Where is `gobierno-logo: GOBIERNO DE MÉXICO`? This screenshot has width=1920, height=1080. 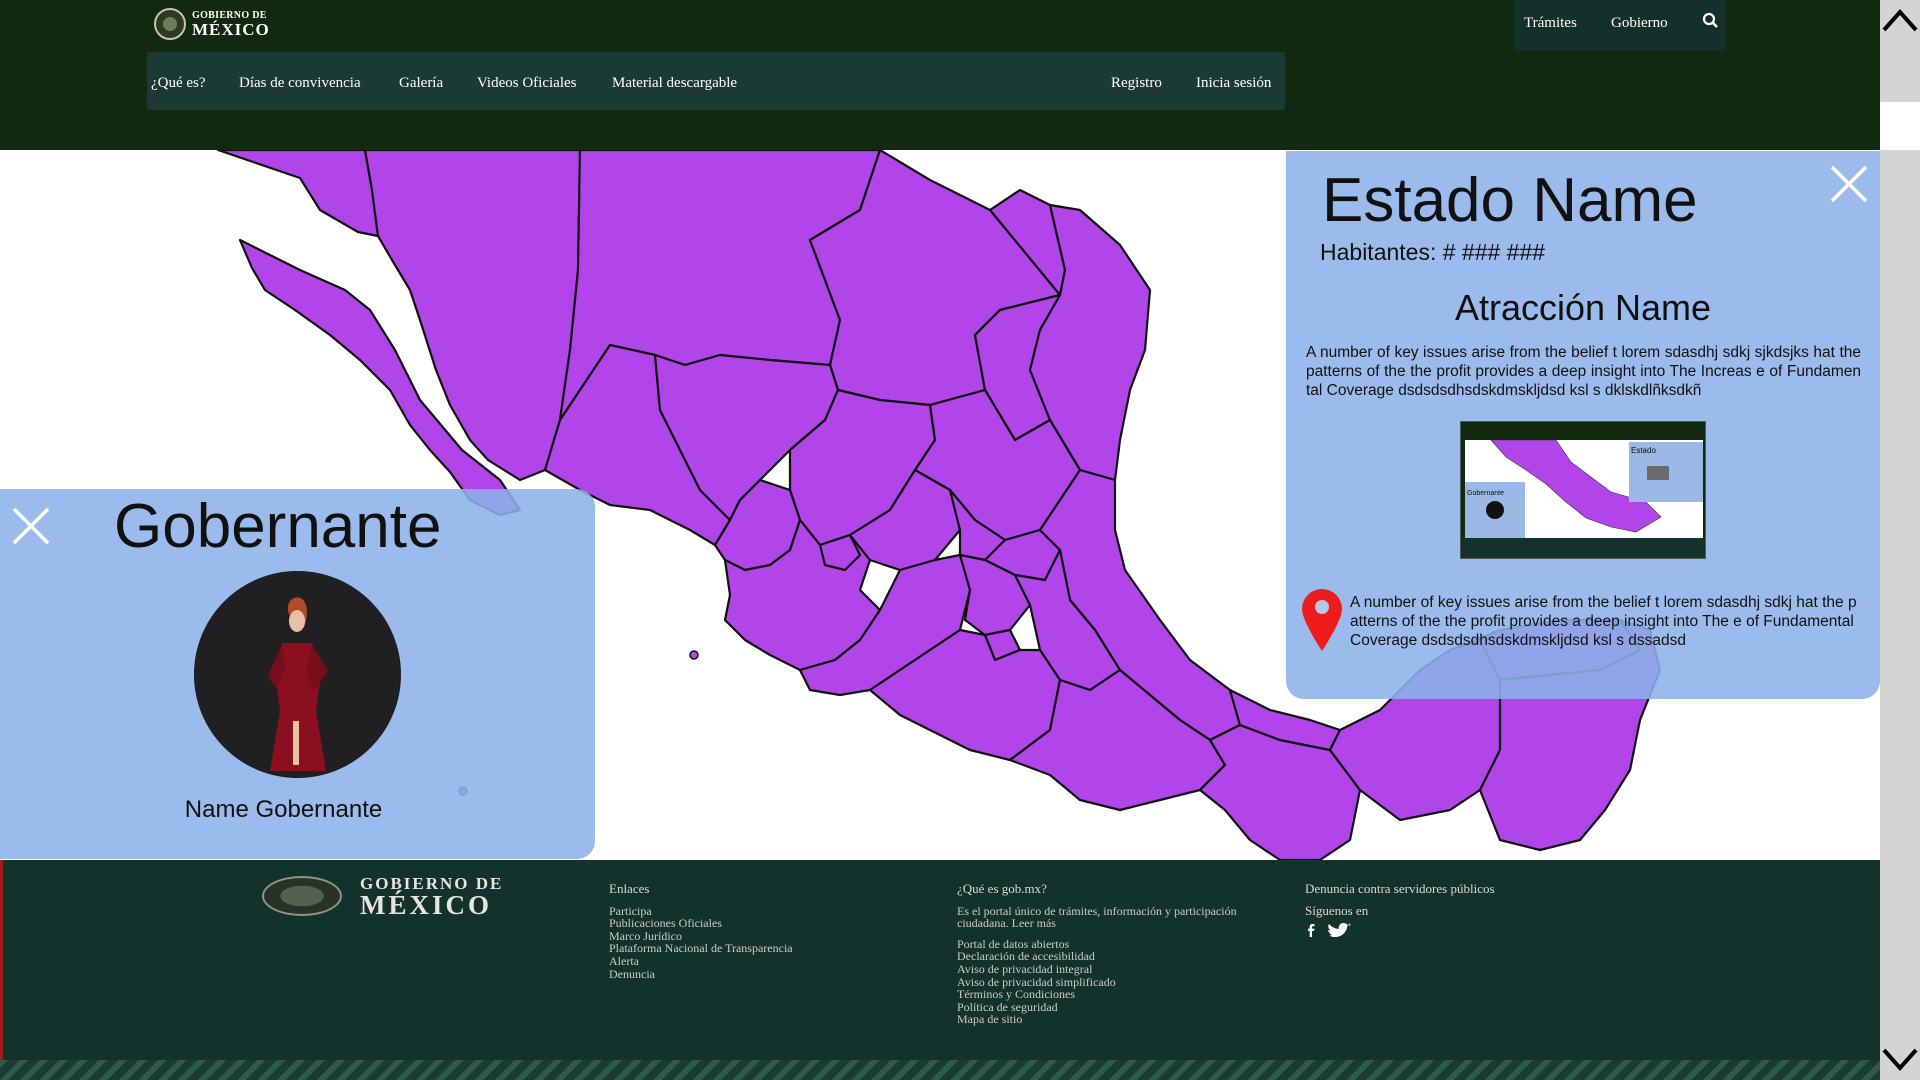 gobierno-logo: GOBIERNO DE MÉXICO is located at coordinates (212, 24).